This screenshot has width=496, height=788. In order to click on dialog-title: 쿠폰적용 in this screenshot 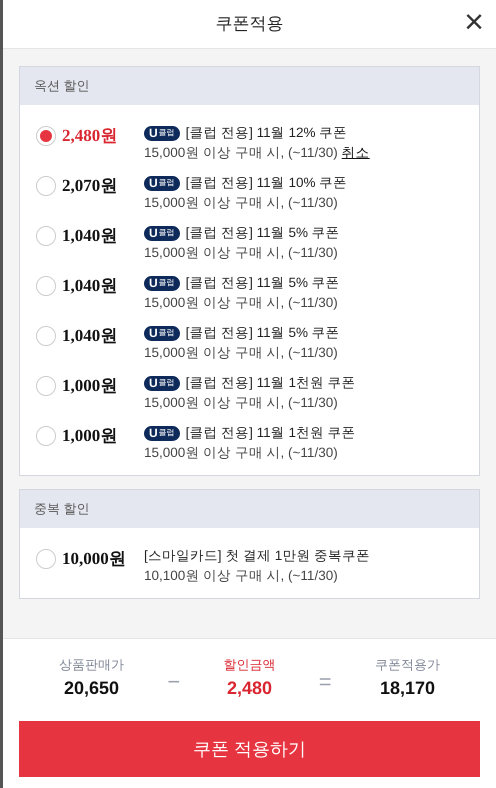, I will do `click(250, 24)`.